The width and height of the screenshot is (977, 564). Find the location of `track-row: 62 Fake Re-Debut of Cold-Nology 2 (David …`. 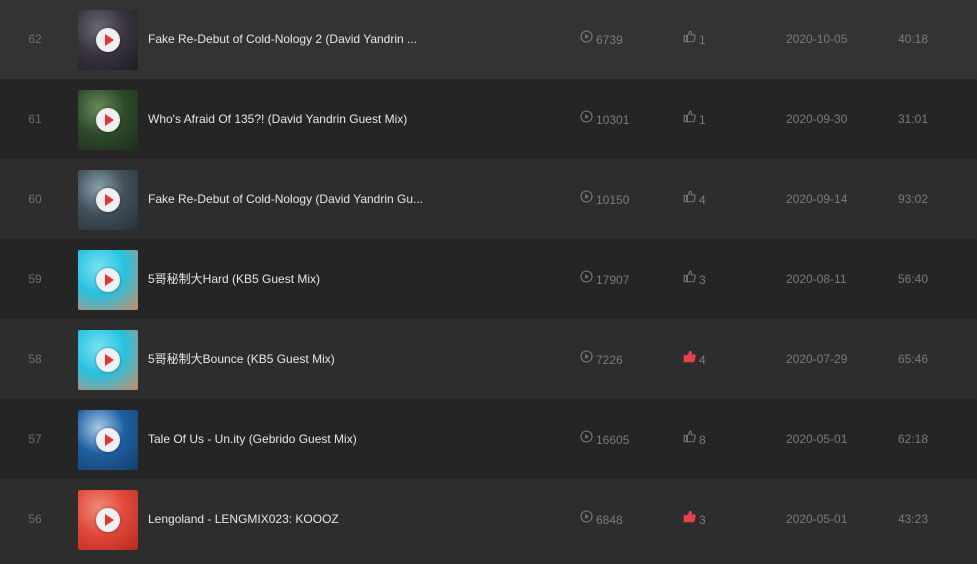

track-row: 62 Fake Re-Debut of Cold-Nology 2 (David … is located at coordinates (488, 39).